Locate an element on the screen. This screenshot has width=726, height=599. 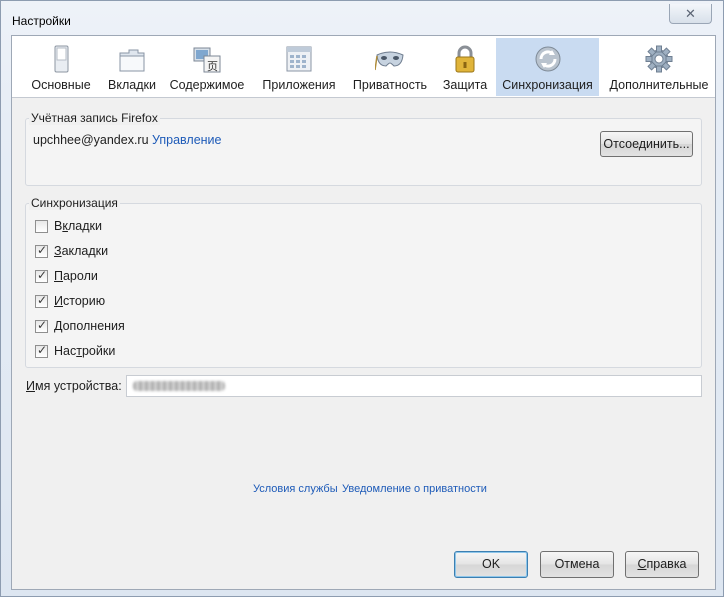
account-group-title: Учётная запись Firefox is located at coordinates (94, 118).